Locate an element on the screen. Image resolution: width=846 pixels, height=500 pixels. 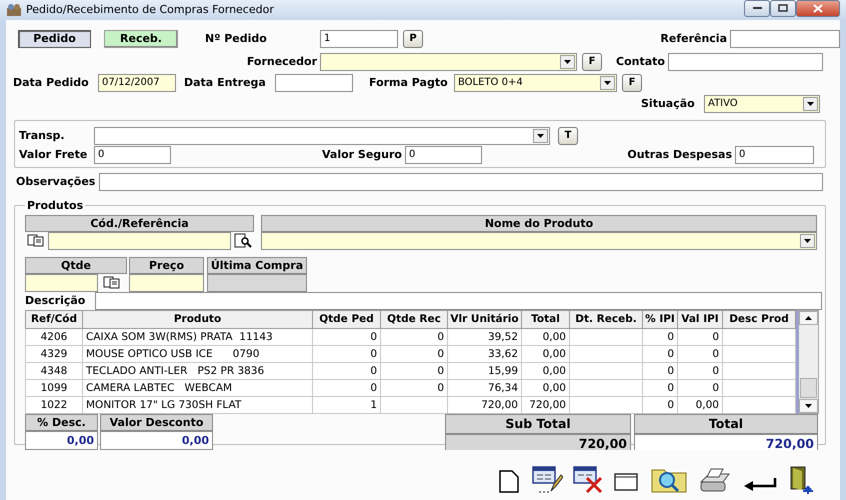
table-cell: 39,52 is located at coordinates (485, 337).